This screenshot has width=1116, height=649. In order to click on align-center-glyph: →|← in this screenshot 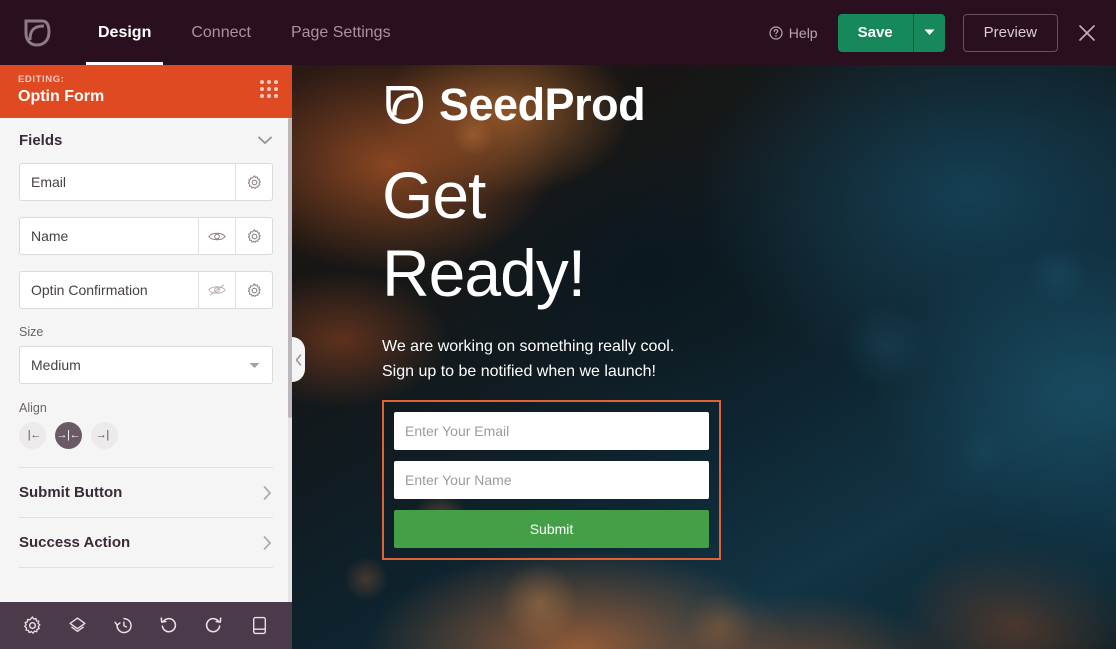, I will do `click(68, 435)`.